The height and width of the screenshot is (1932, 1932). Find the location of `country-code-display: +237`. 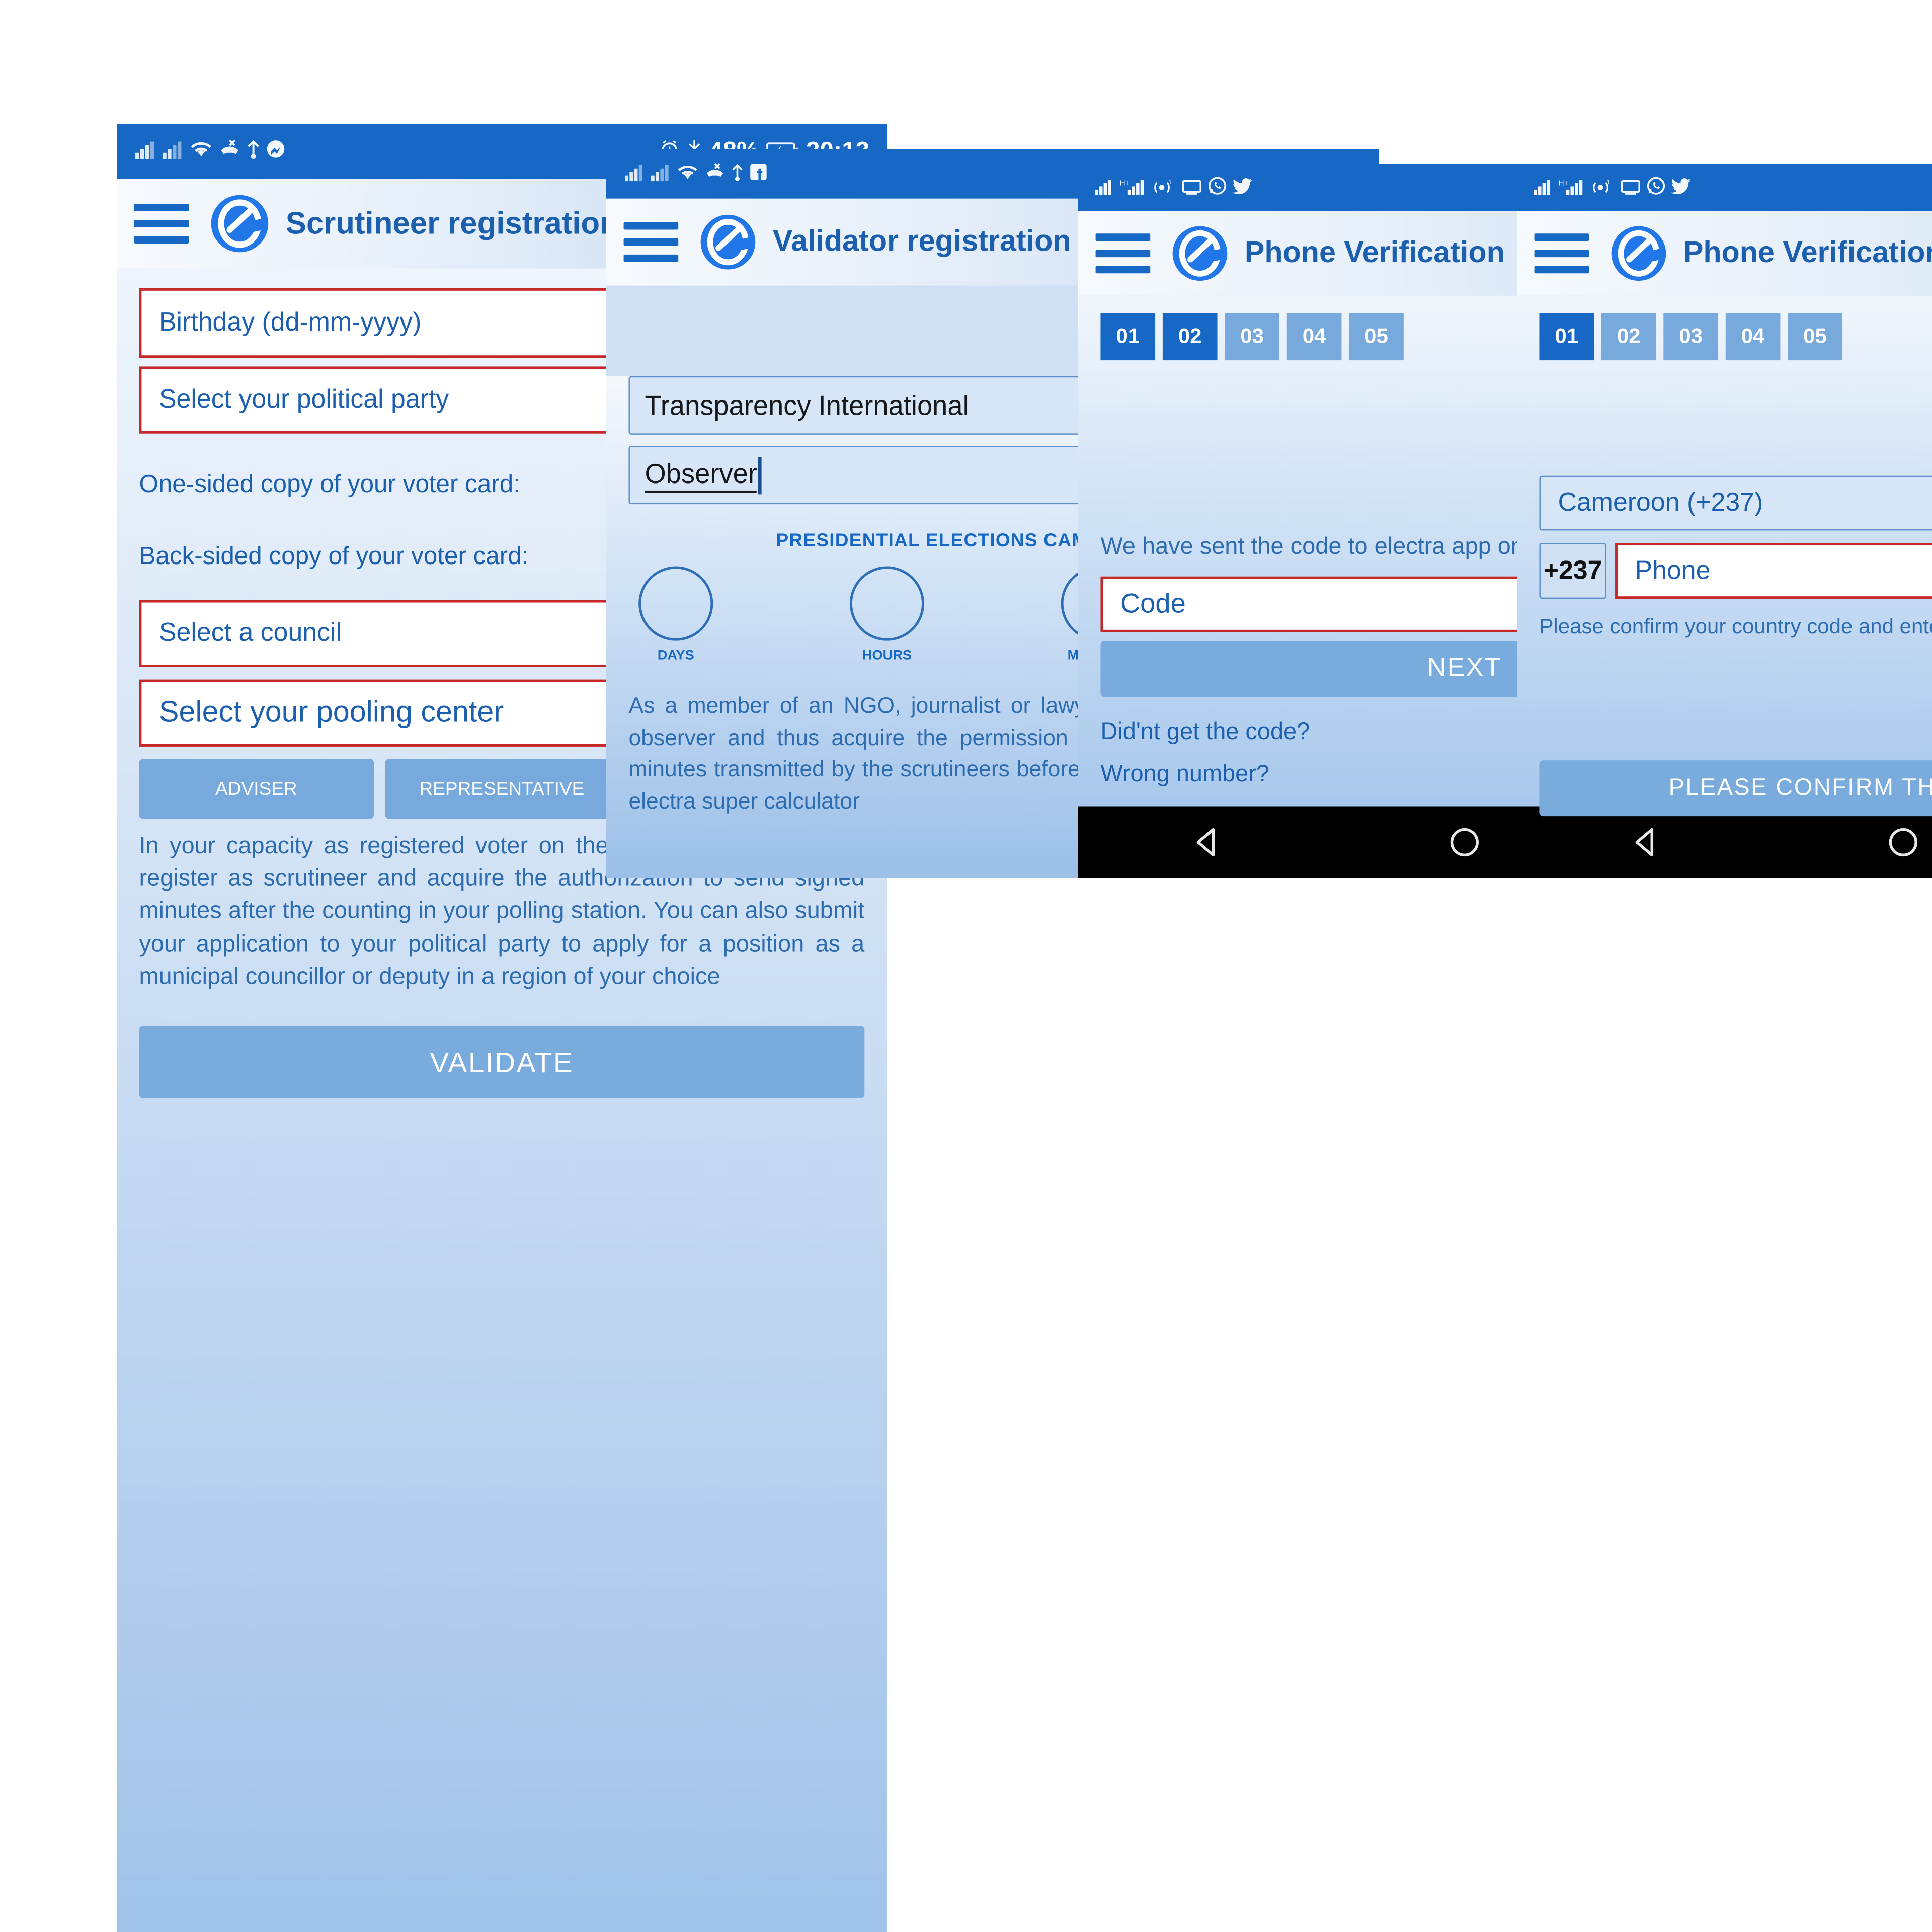

country-code-display: +237 is located at coordinates (1572, 570).